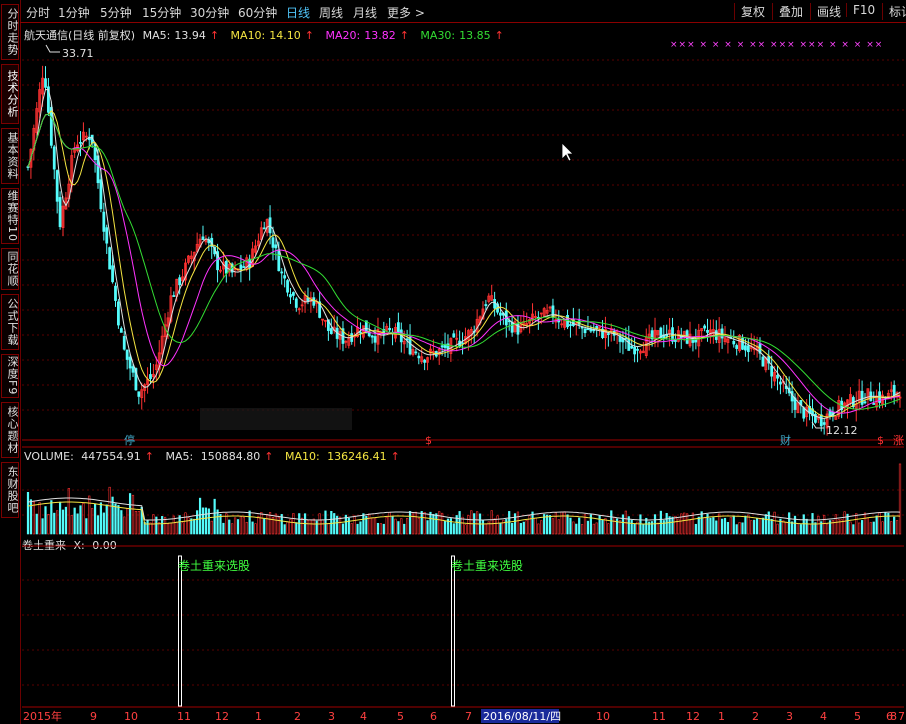  Describe the element at coordinates (78, 53) in the screenshot. I see `high-price-label: 33.71` at that location.